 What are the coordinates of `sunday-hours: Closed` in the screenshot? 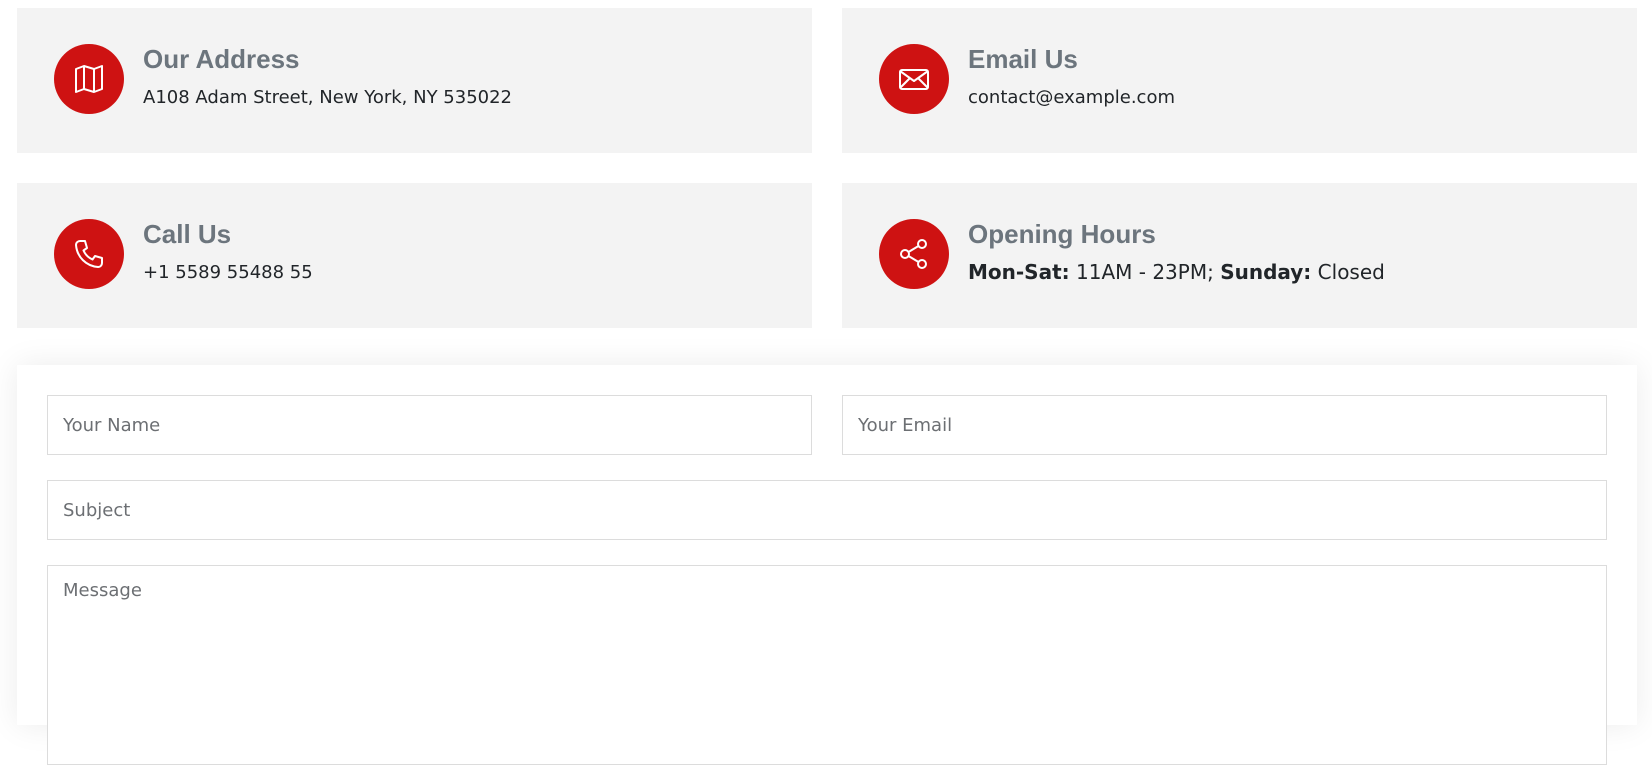 It's located at (1348, 272).